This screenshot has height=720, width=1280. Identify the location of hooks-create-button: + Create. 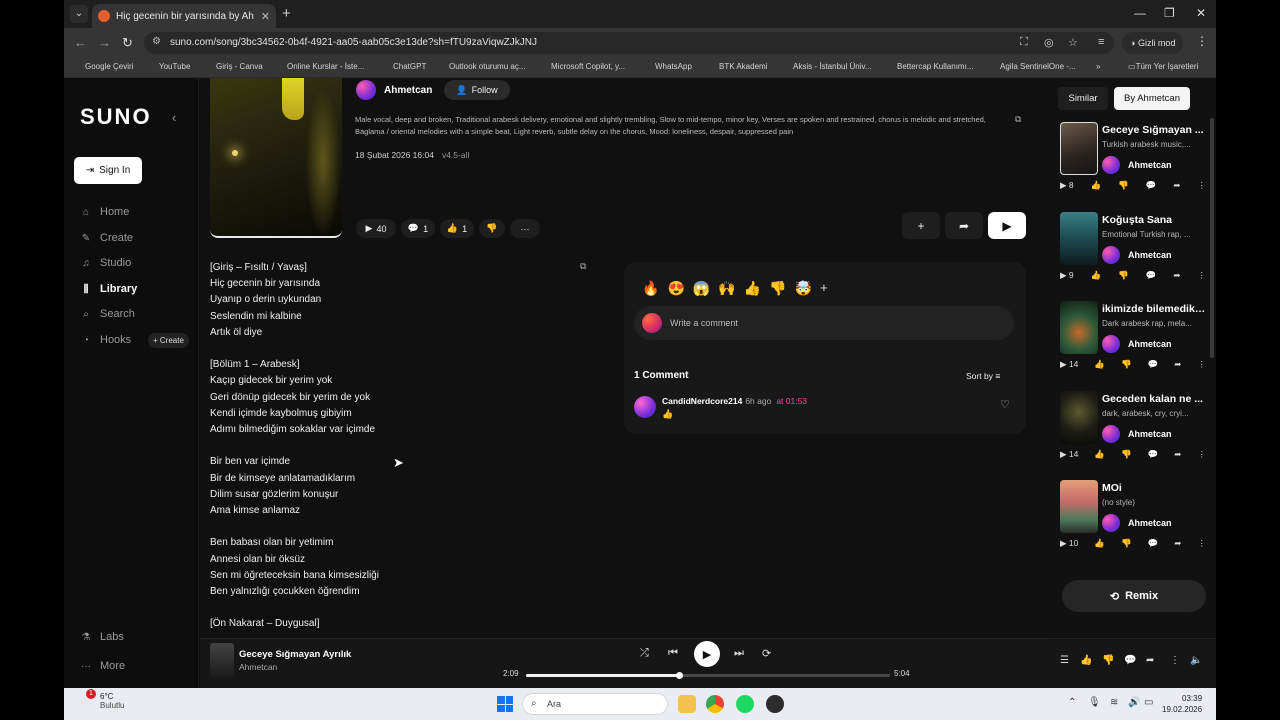
(168, 340).